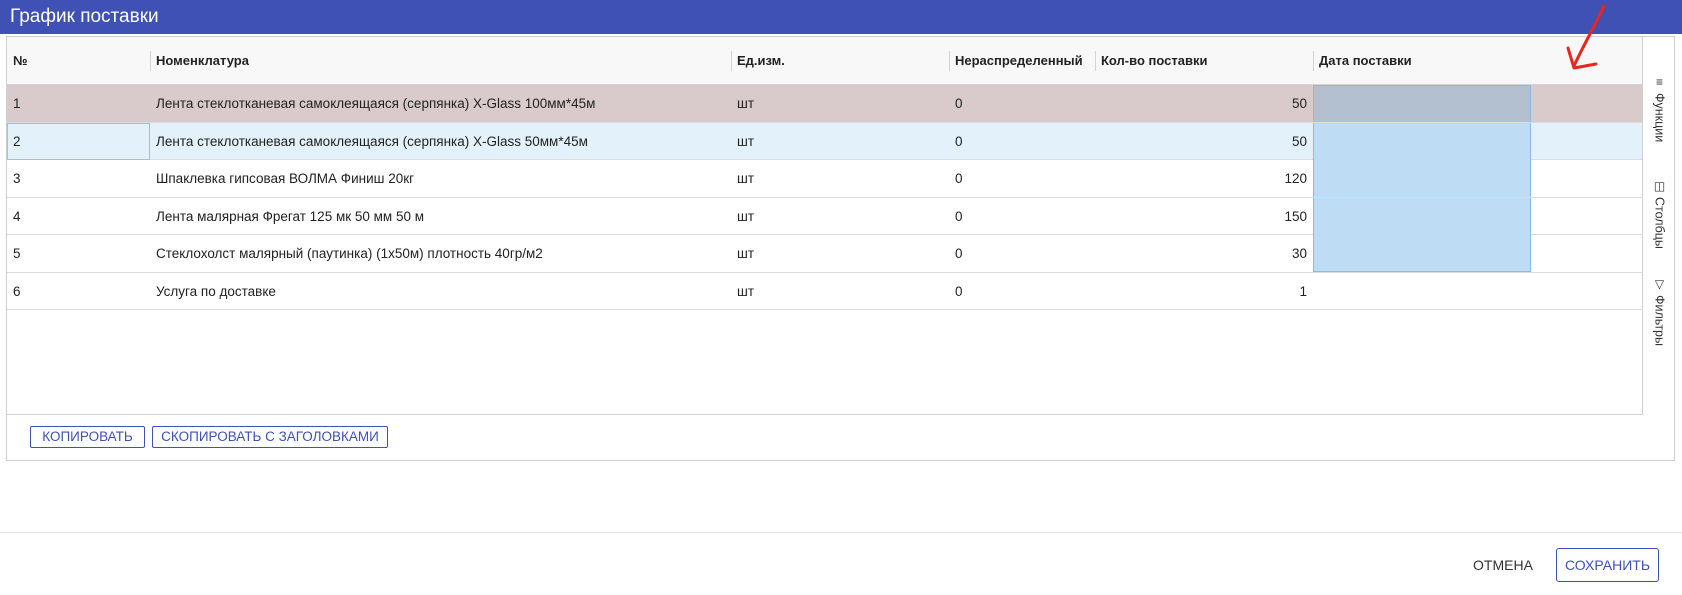 The width and height of the screenshot is (1682, 595). I want to click on save-button: СОХРАНИТЬ, so click(1607, 565).